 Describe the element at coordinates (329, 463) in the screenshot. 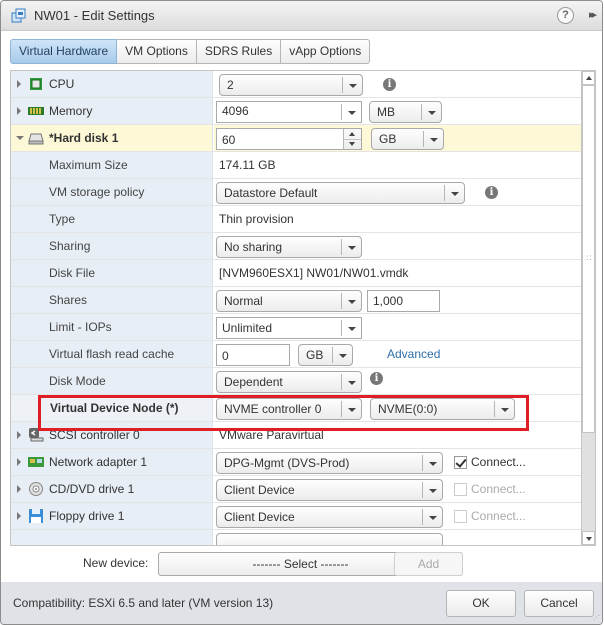

I see `network-select: DPG-Mgmt (DVS-Prod)` at that location.